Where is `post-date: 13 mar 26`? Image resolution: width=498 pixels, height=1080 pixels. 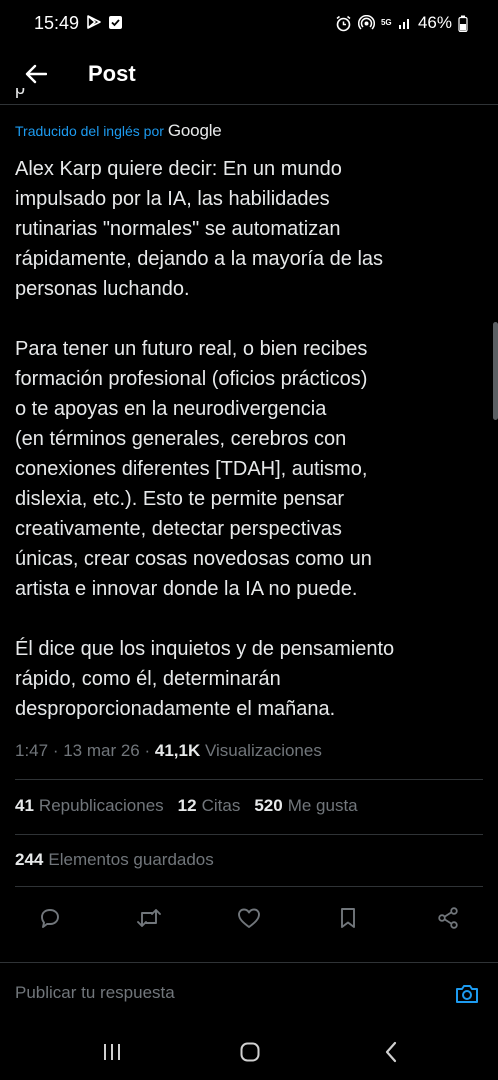 post-date: 13 mar 26 is located at coordinates (101, 750).